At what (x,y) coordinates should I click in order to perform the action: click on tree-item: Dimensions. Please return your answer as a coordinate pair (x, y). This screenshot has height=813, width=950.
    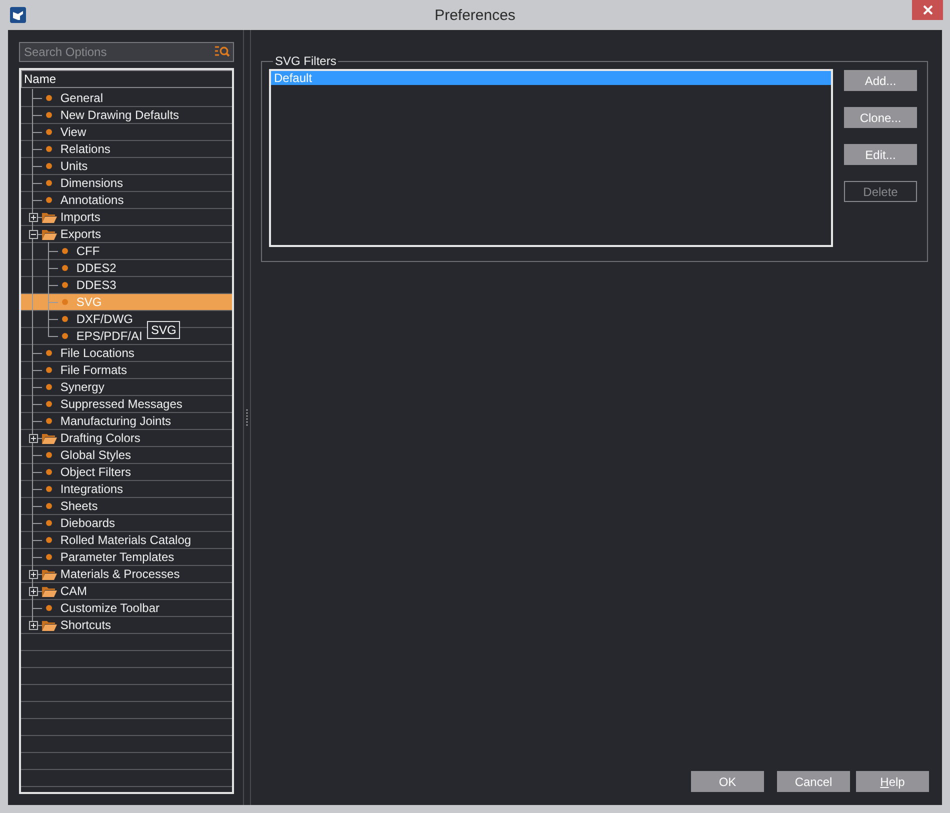
    Looking at the image, I should click on (126, 183).